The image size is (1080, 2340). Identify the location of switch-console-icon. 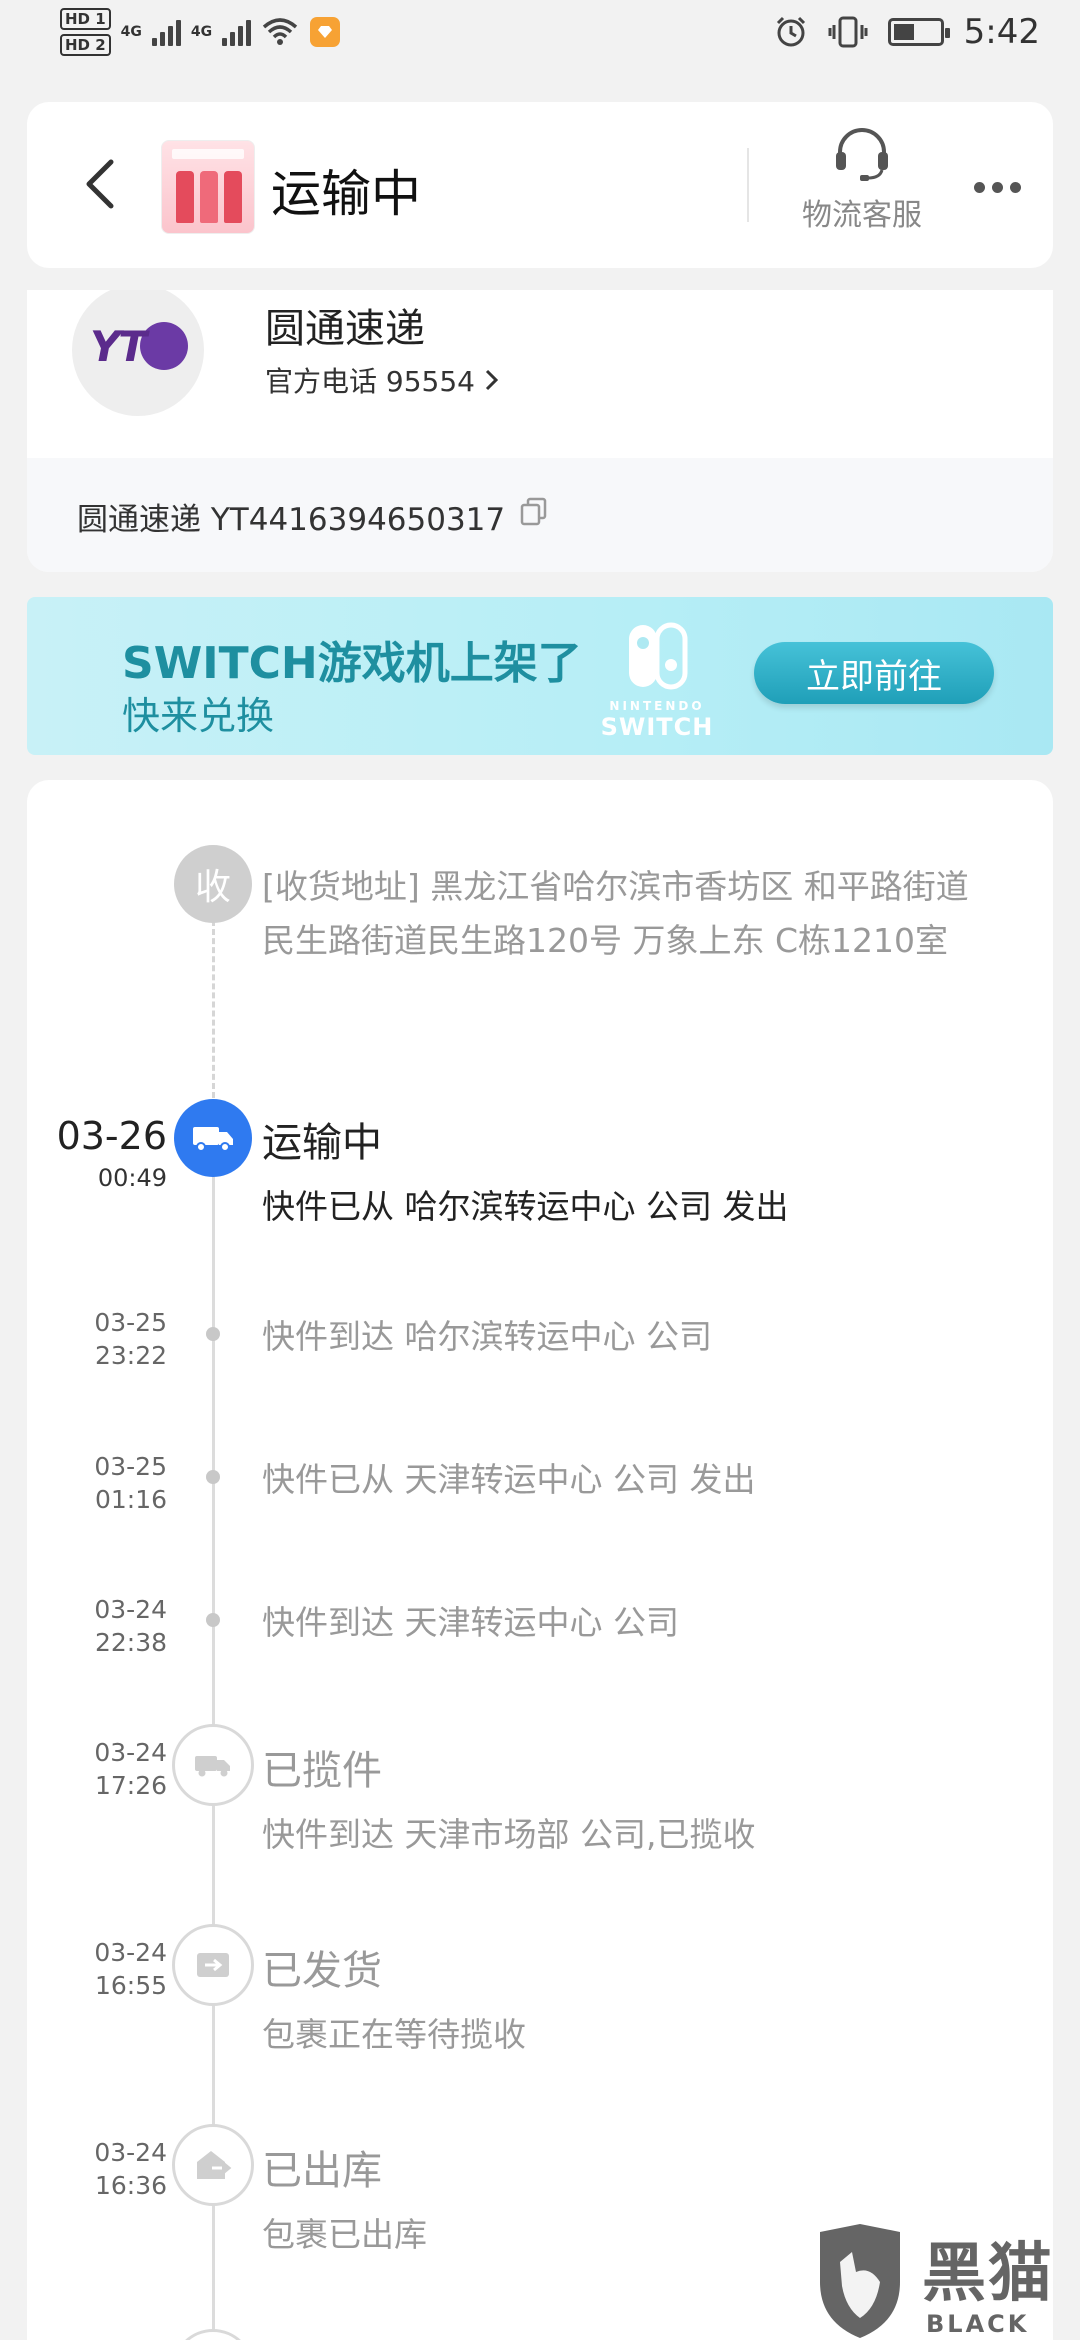
(658, 656).